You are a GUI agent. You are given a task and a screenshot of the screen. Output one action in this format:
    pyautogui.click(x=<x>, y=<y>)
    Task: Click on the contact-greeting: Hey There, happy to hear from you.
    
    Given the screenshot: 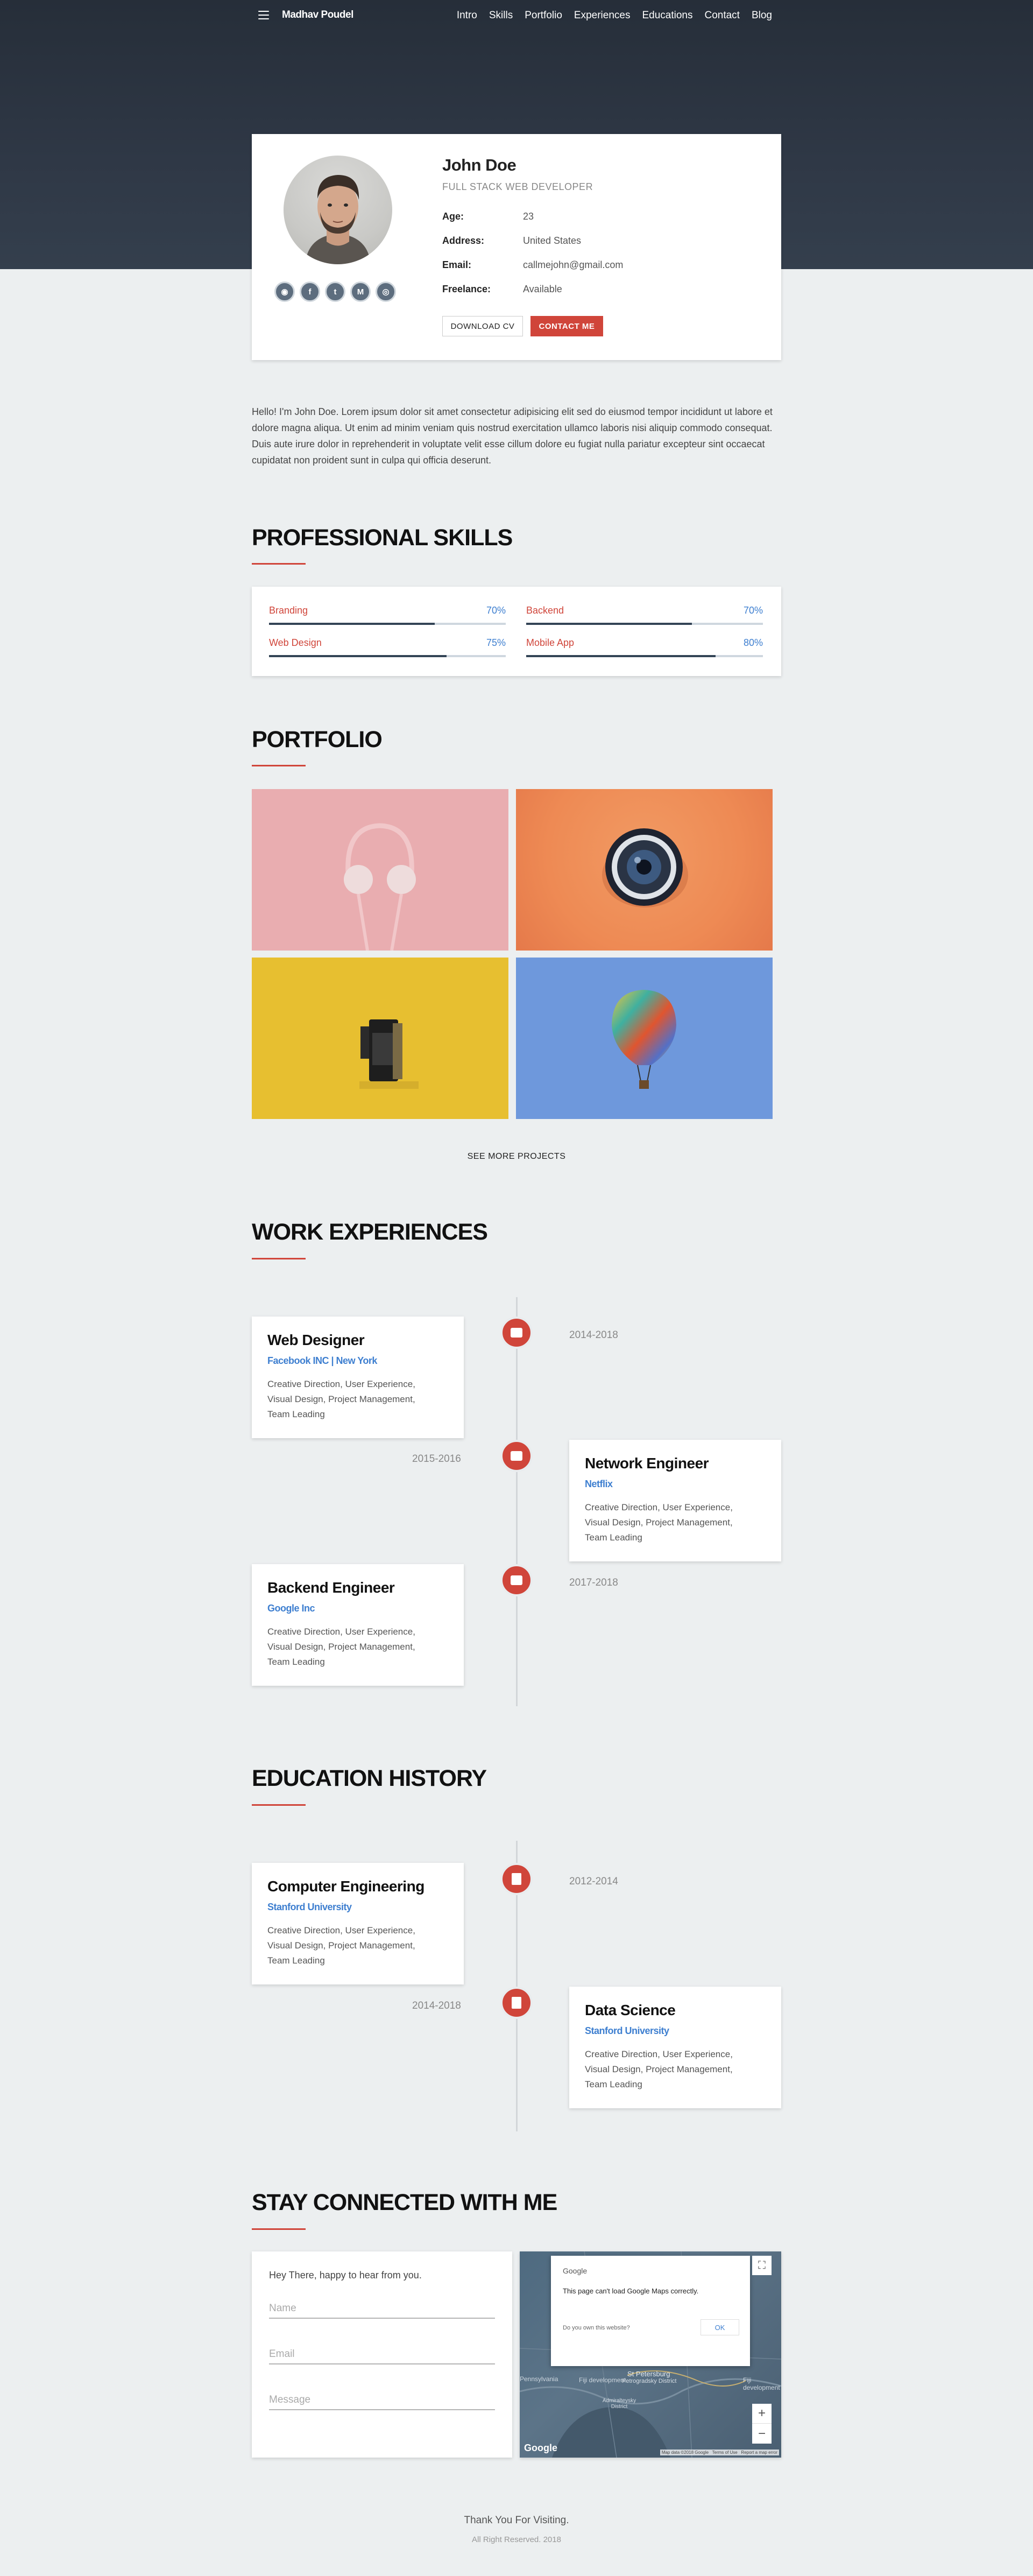 What is the action you would take?
    pyautogui.click(x=345, y=2275)
    